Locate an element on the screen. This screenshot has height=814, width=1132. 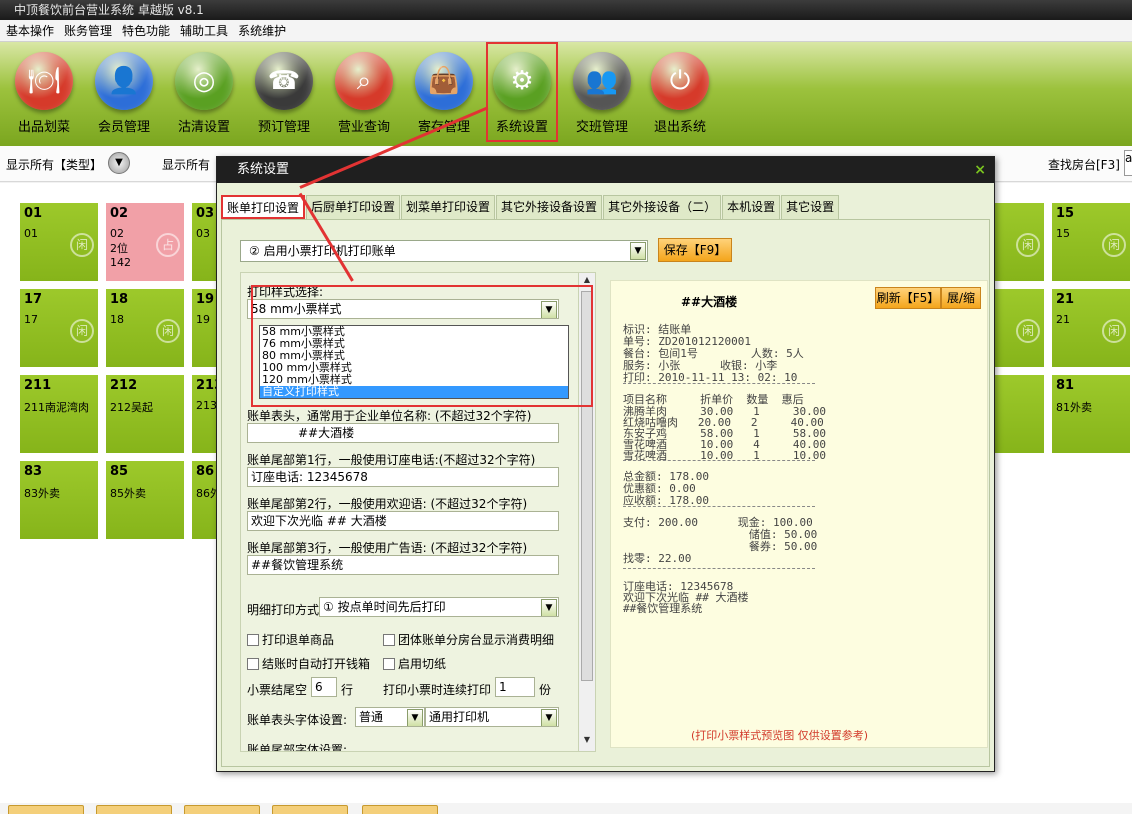
cashbox-label: 结账时自动打开钱箱 is located at coordinates (316, 664).